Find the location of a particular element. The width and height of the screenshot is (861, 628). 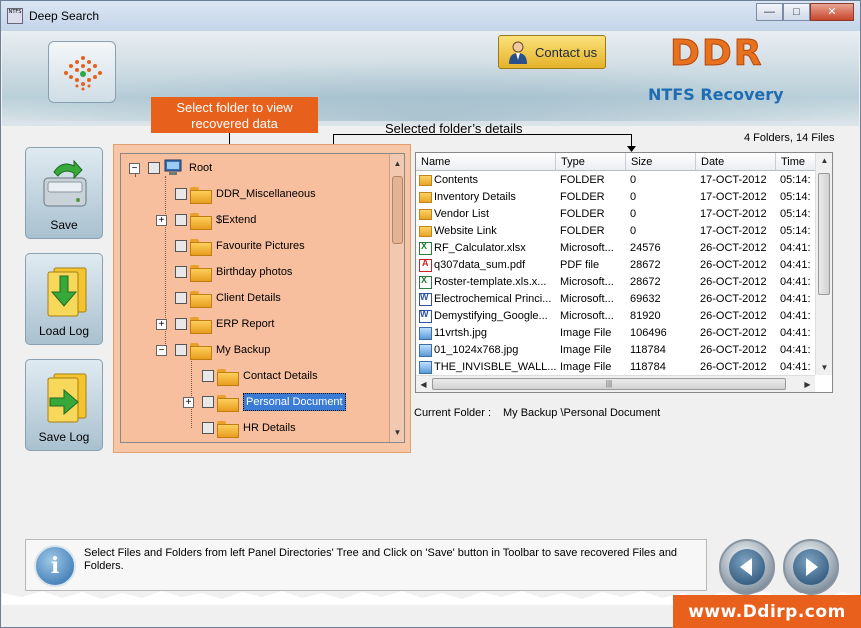

maximize-button: □ is located at coordinates (796, 12).